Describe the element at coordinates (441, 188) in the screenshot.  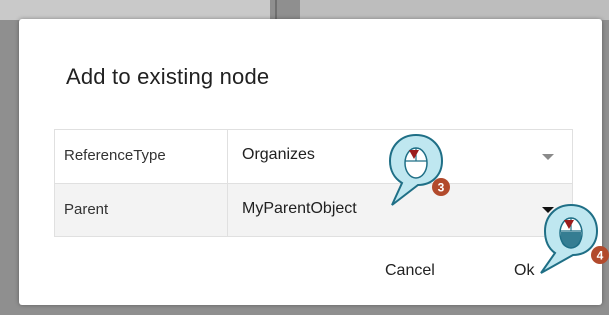
I see `callout-number-3: 3` at that location.